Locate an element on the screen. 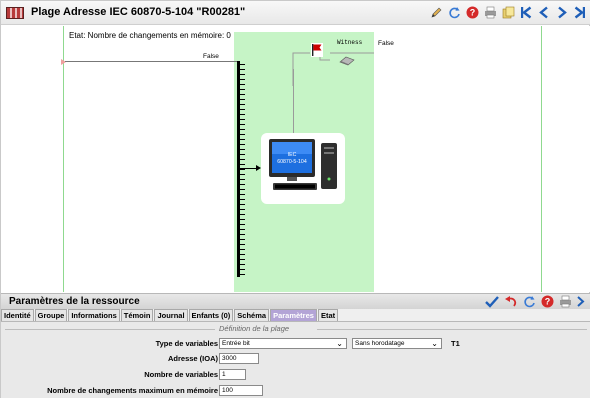 The height and width of the screenshot is (398, 590). tab-temoin: Témoin is located at coordinates (137, 315).